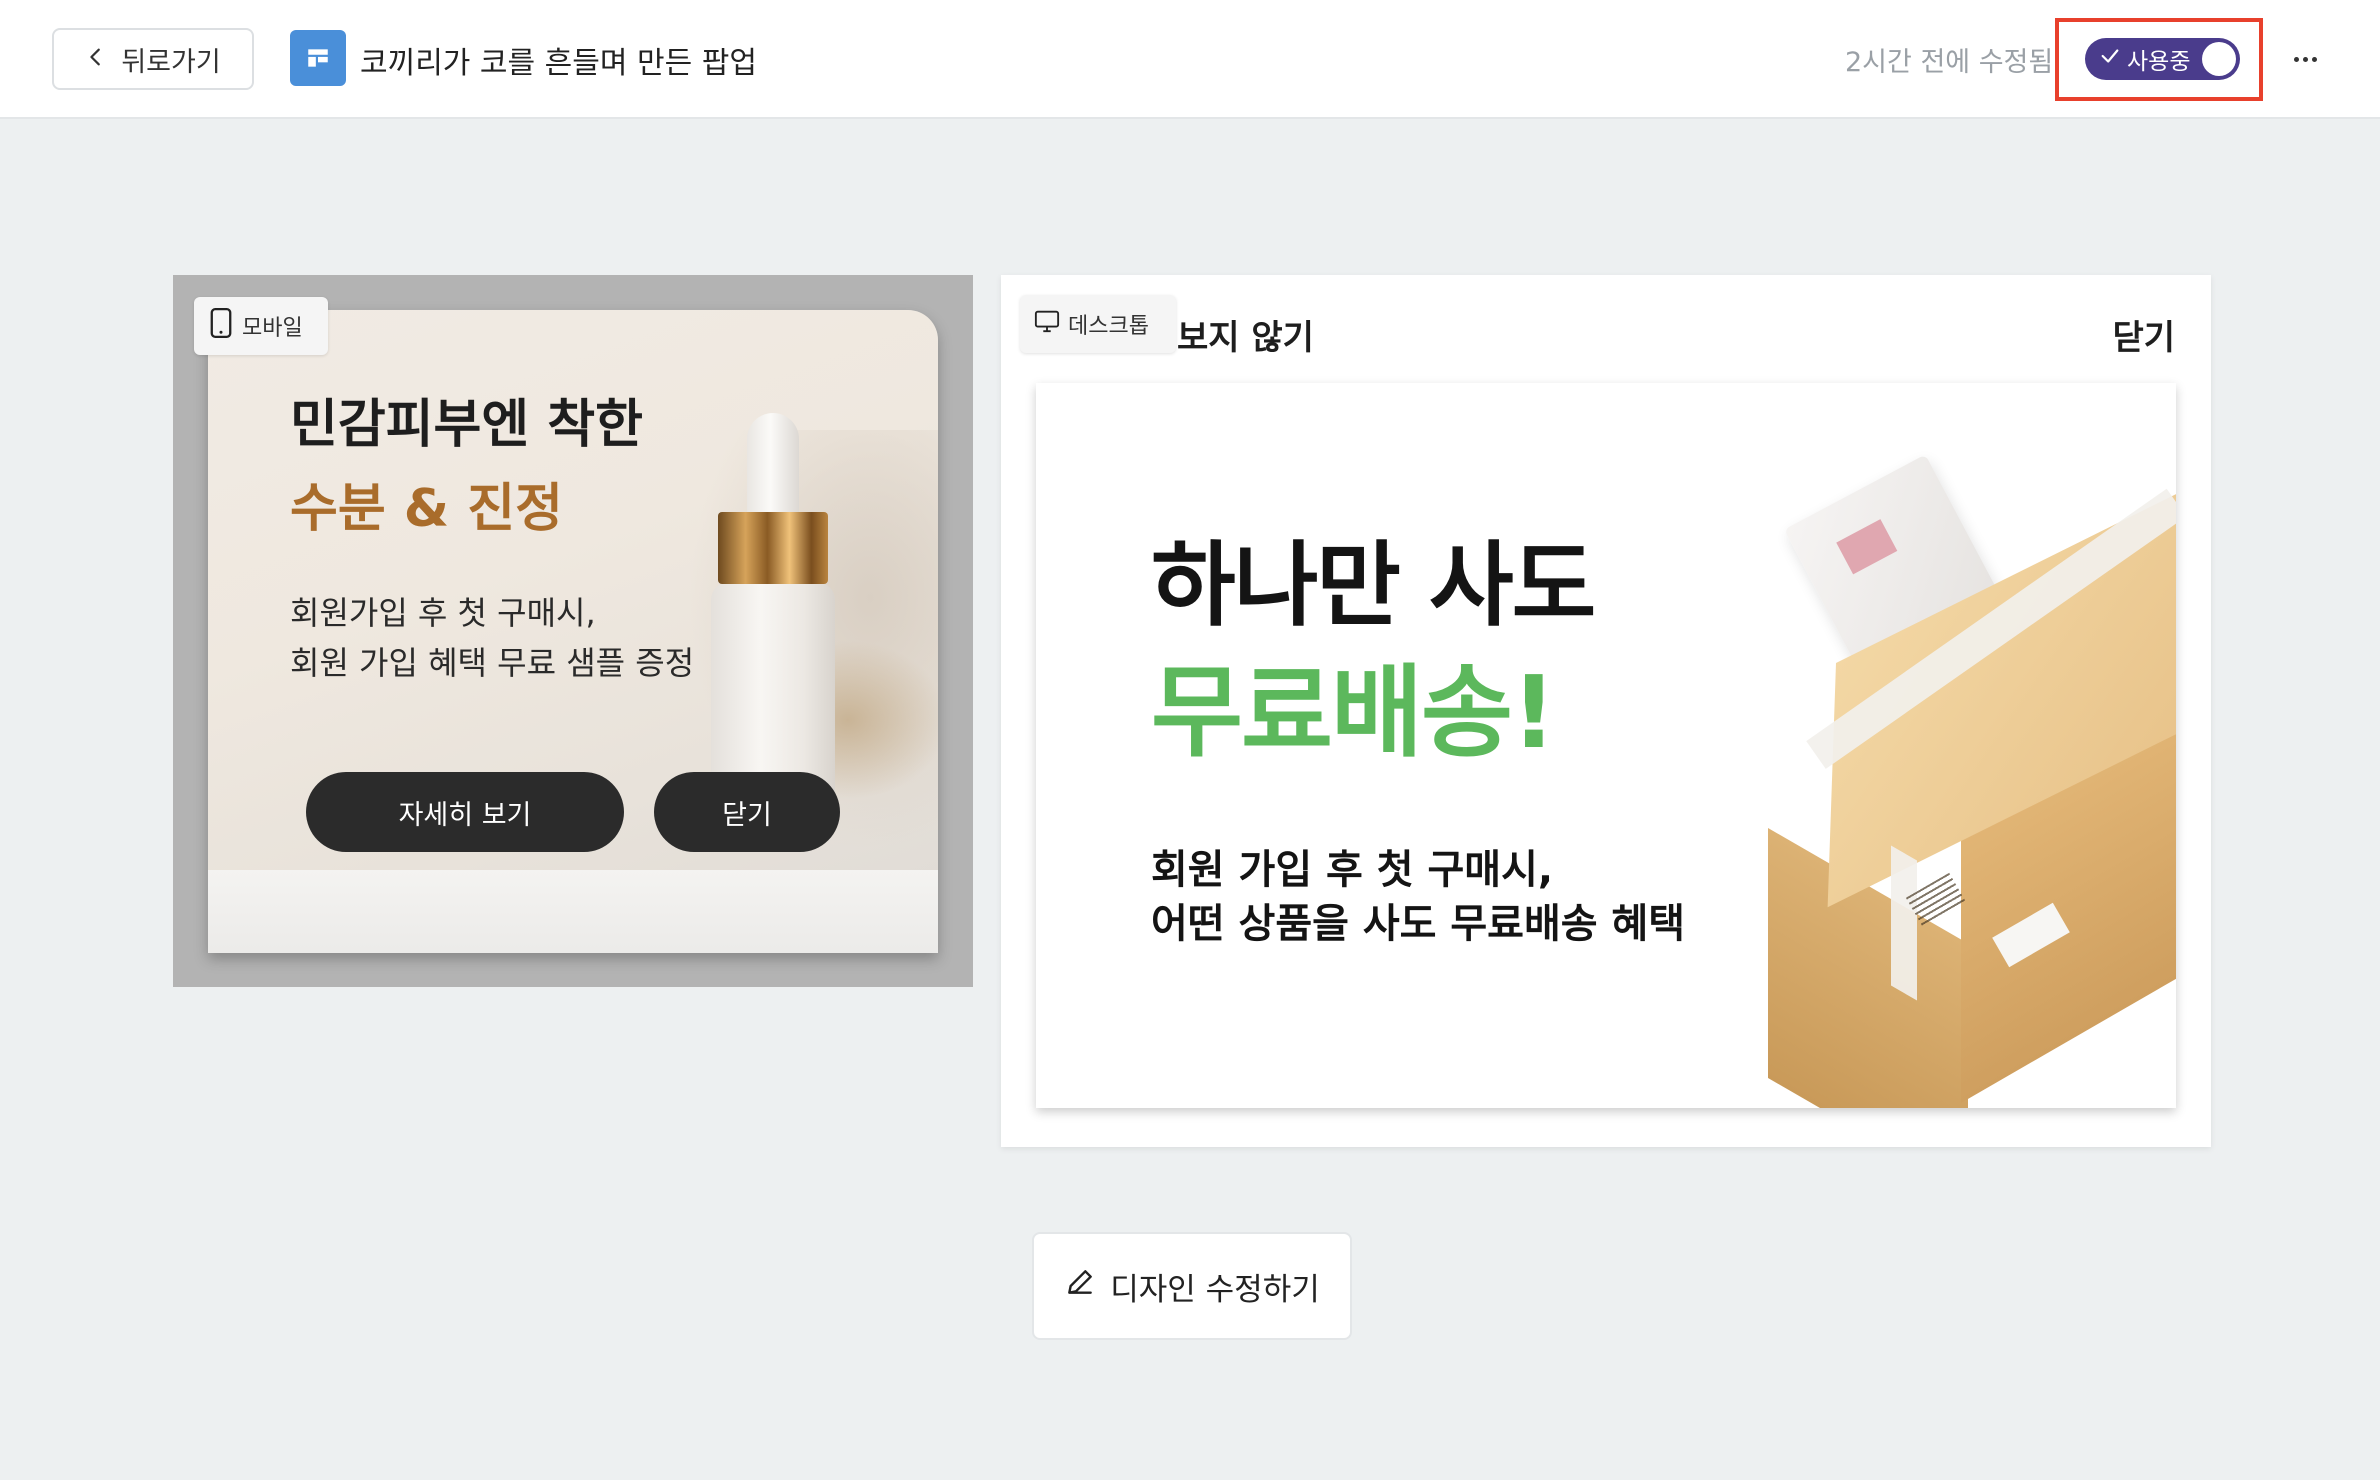 Image resolution: width=2380 pixels, height=1480 pixels. What do you see at coordinates (1904, 923) in the screenshot?
I see `box-tape` at bounding box center [1904, 923].